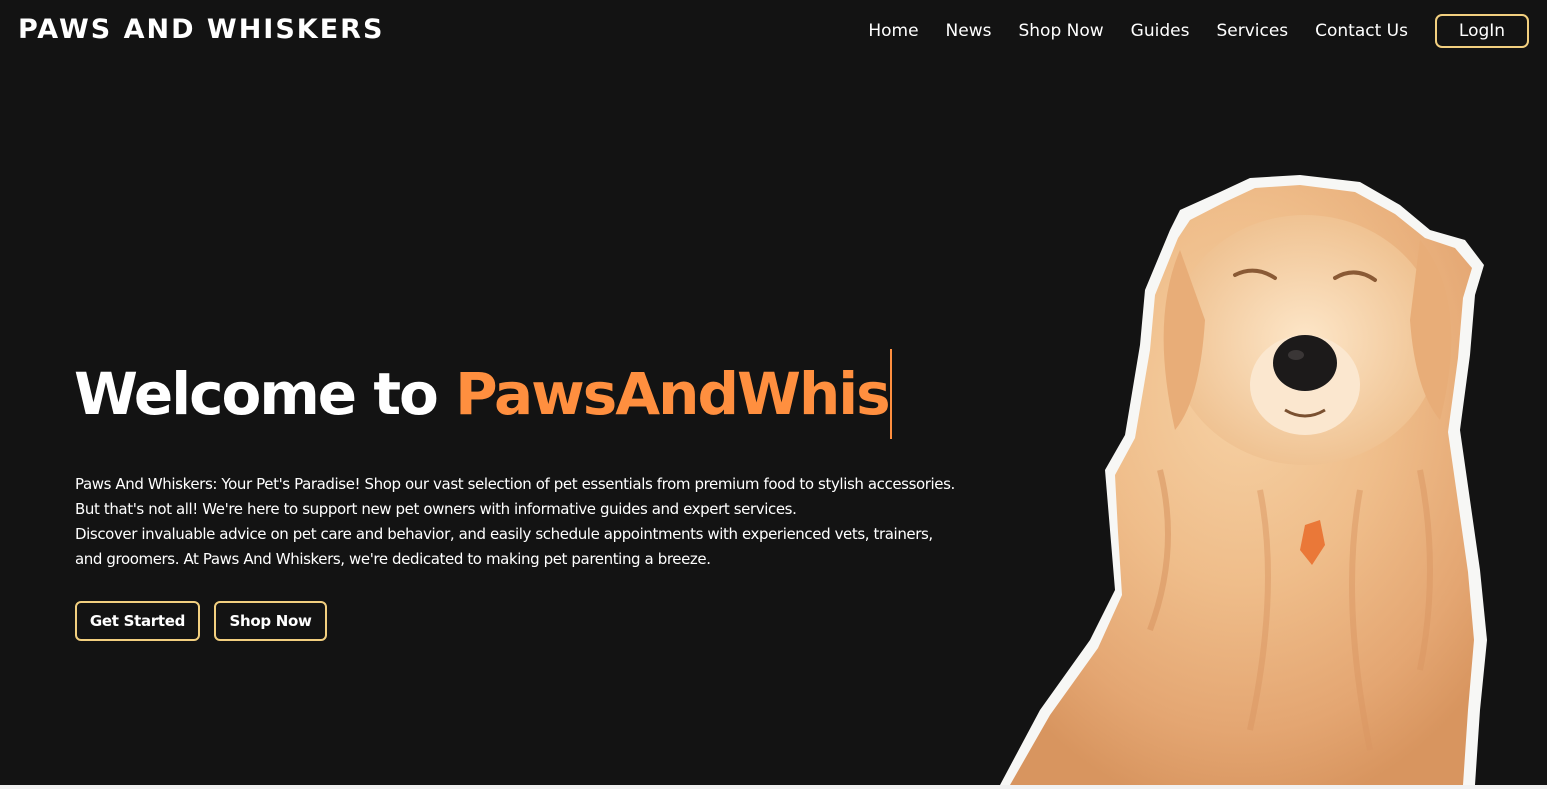 The image size is (1547, 789). Describe the element at coordinates (270, 621) in the screenshot. I see `shop-now-button: Shop Now` at that location.